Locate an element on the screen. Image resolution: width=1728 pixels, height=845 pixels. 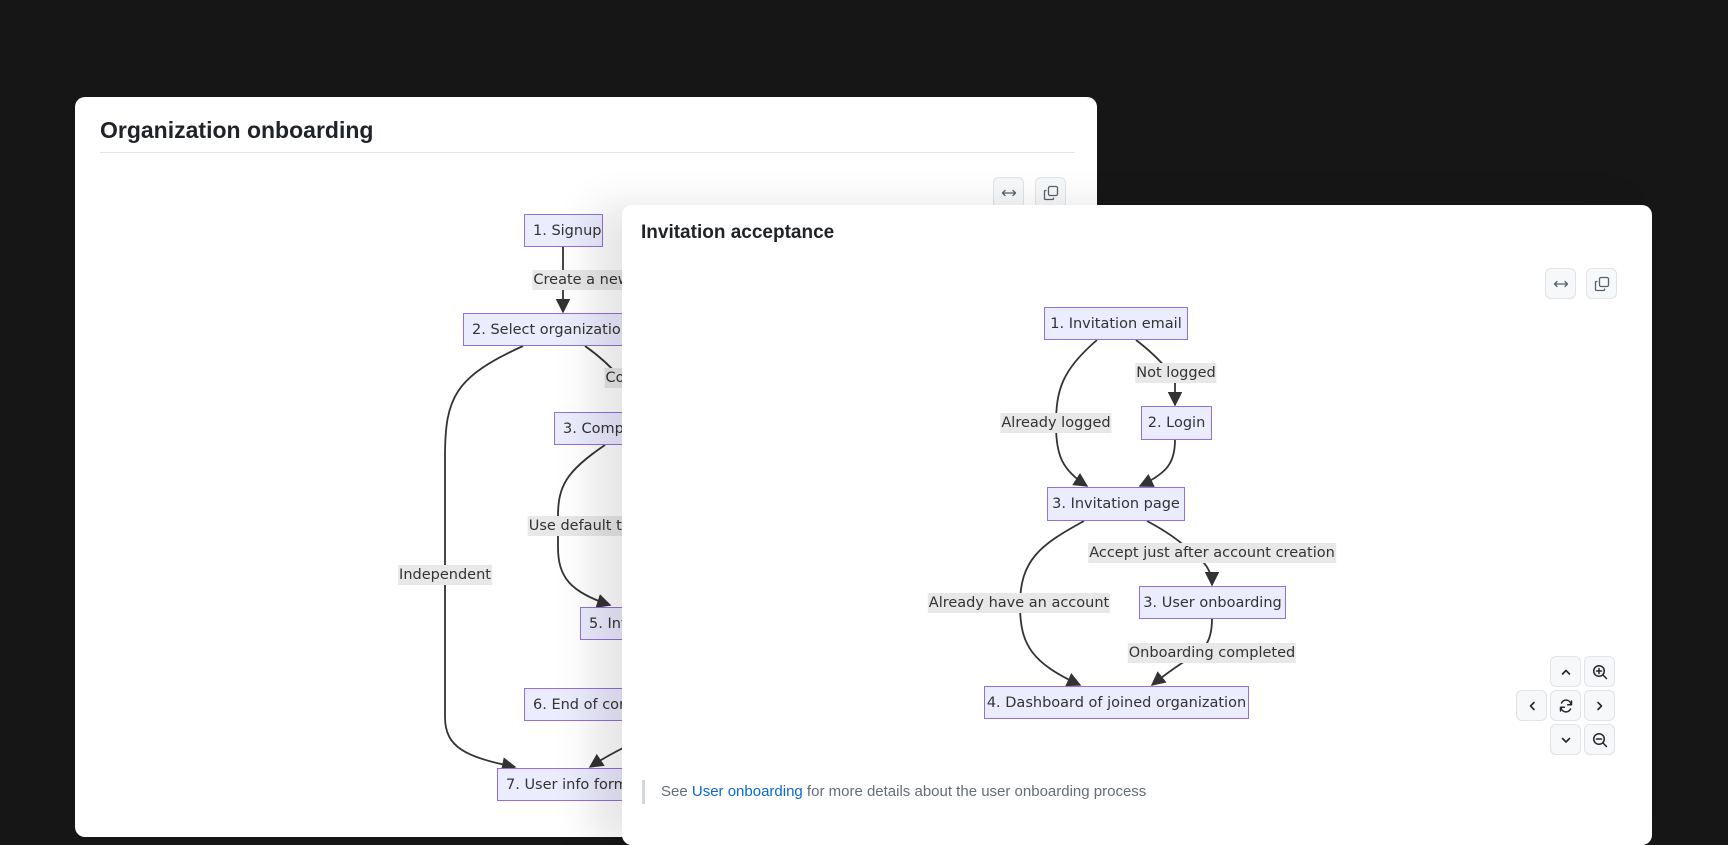
footer-prefix: See is located at coordinates (676, 791).